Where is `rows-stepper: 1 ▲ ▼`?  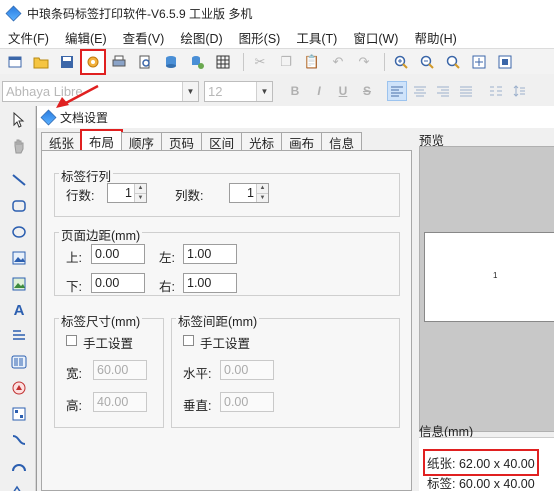
rows-stepper: 1 ▲ ▼ is located at coordinates (127, 193).